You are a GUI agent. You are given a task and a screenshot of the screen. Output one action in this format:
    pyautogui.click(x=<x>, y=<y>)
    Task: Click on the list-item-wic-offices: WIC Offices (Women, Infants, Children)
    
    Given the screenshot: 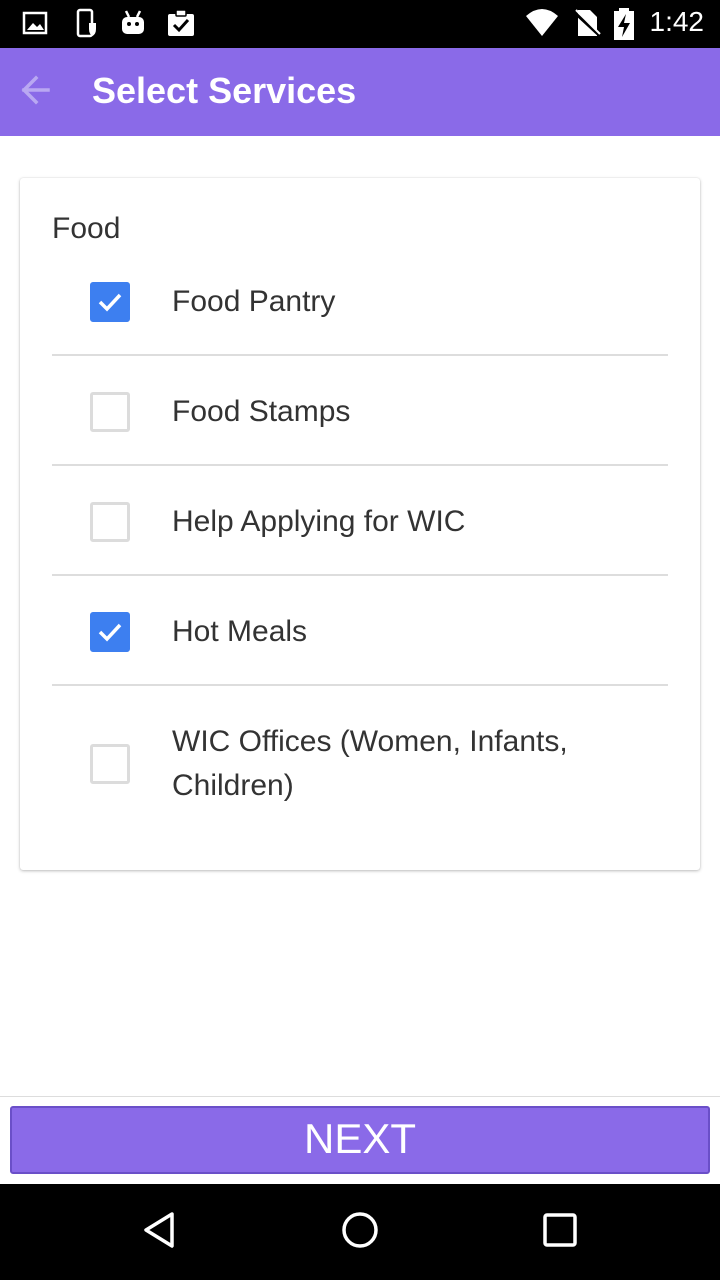 What is the action you would take?
    pyautogui.click(x=360, y=763)
    